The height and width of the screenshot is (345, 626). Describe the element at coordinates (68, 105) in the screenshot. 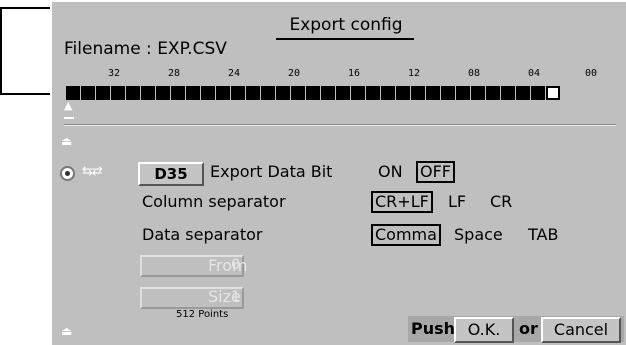

I see `up-arrow-icon: ▲` at that location.